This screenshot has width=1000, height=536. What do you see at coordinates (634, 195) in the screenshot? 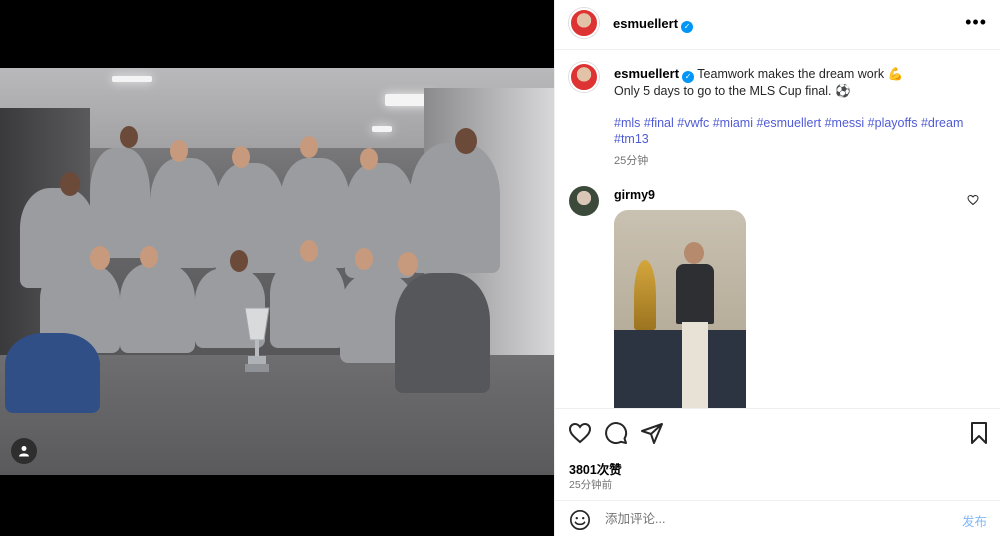
I see `commenter-username: girmy9` at bounding box center [634, 195].